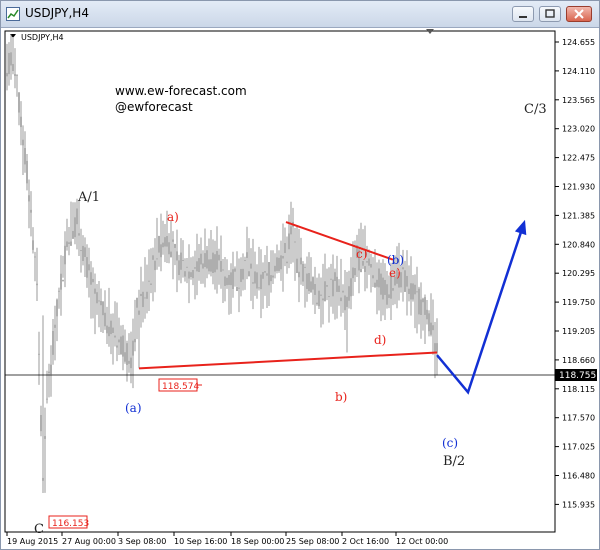 The height and width of the screenshot is (550, 600). Describe the element at coordinates (142, 541) in the screenshot. I see `time-tick-label: 3 Sep 08:00` at that location.